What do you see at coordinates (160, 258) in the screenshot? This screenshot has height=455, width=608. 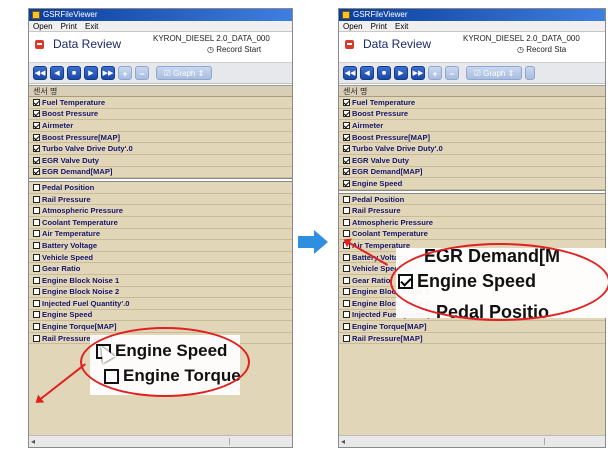 I see `sensor-row: Vehicle Speed` at bounding box center [160, 258].